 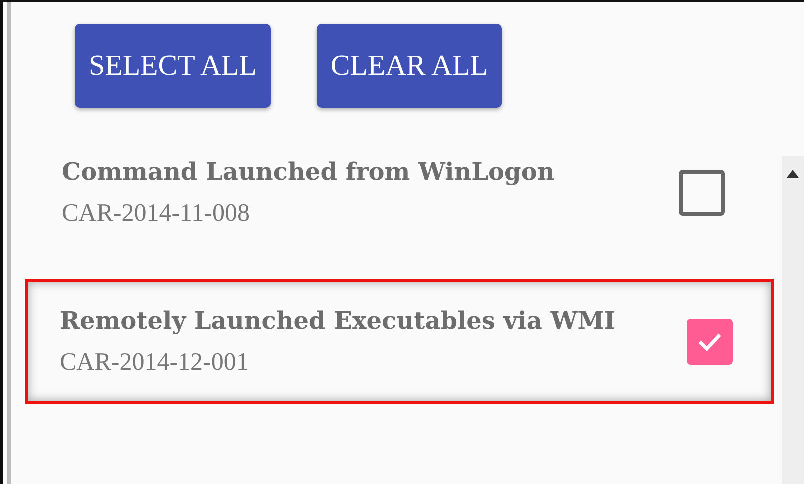 I want to click on clear-all-button: CLEAR ALL, so click(x=409, y=66).